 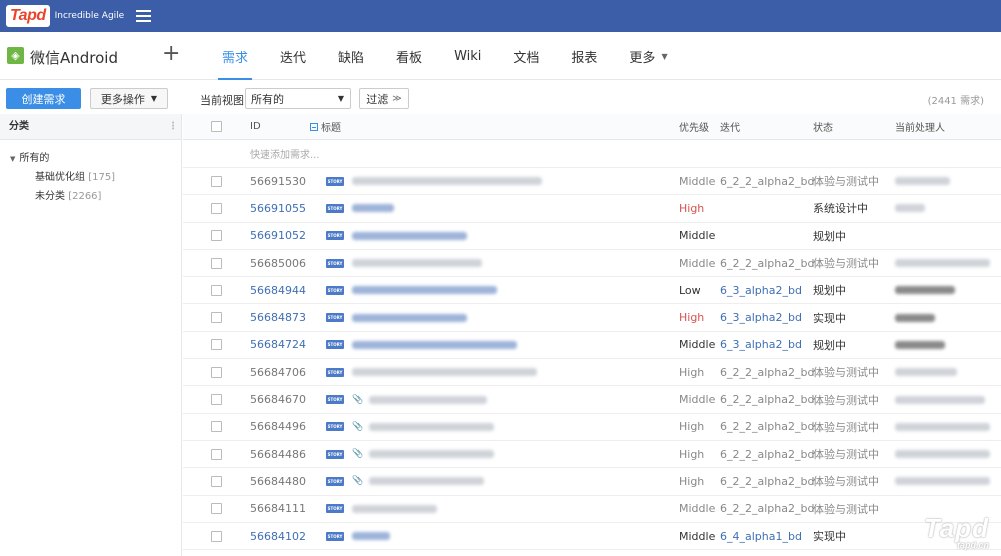 I want to click on view-select: 所有的 ▼, so click(x=298, y=98).